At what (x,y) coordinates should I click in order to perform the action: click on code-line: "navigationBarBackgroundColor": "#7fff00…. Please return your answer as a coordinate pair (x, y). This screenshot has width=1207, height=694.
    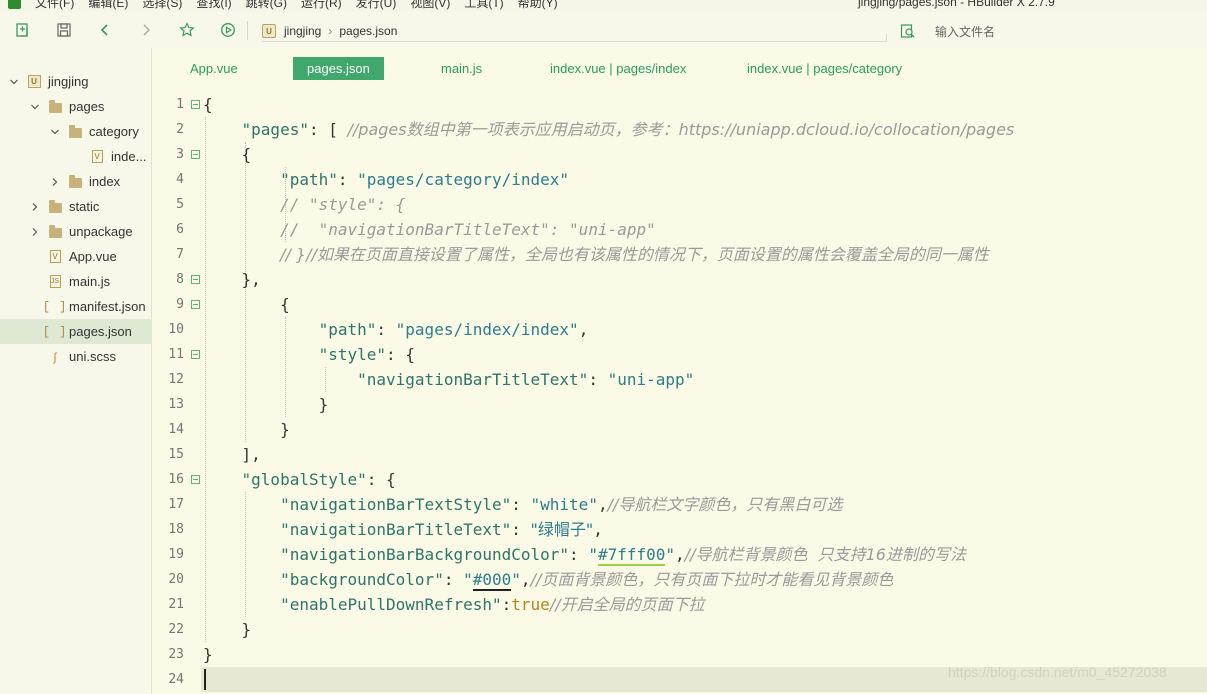
    Looking at the image, I should click on (584, 554).